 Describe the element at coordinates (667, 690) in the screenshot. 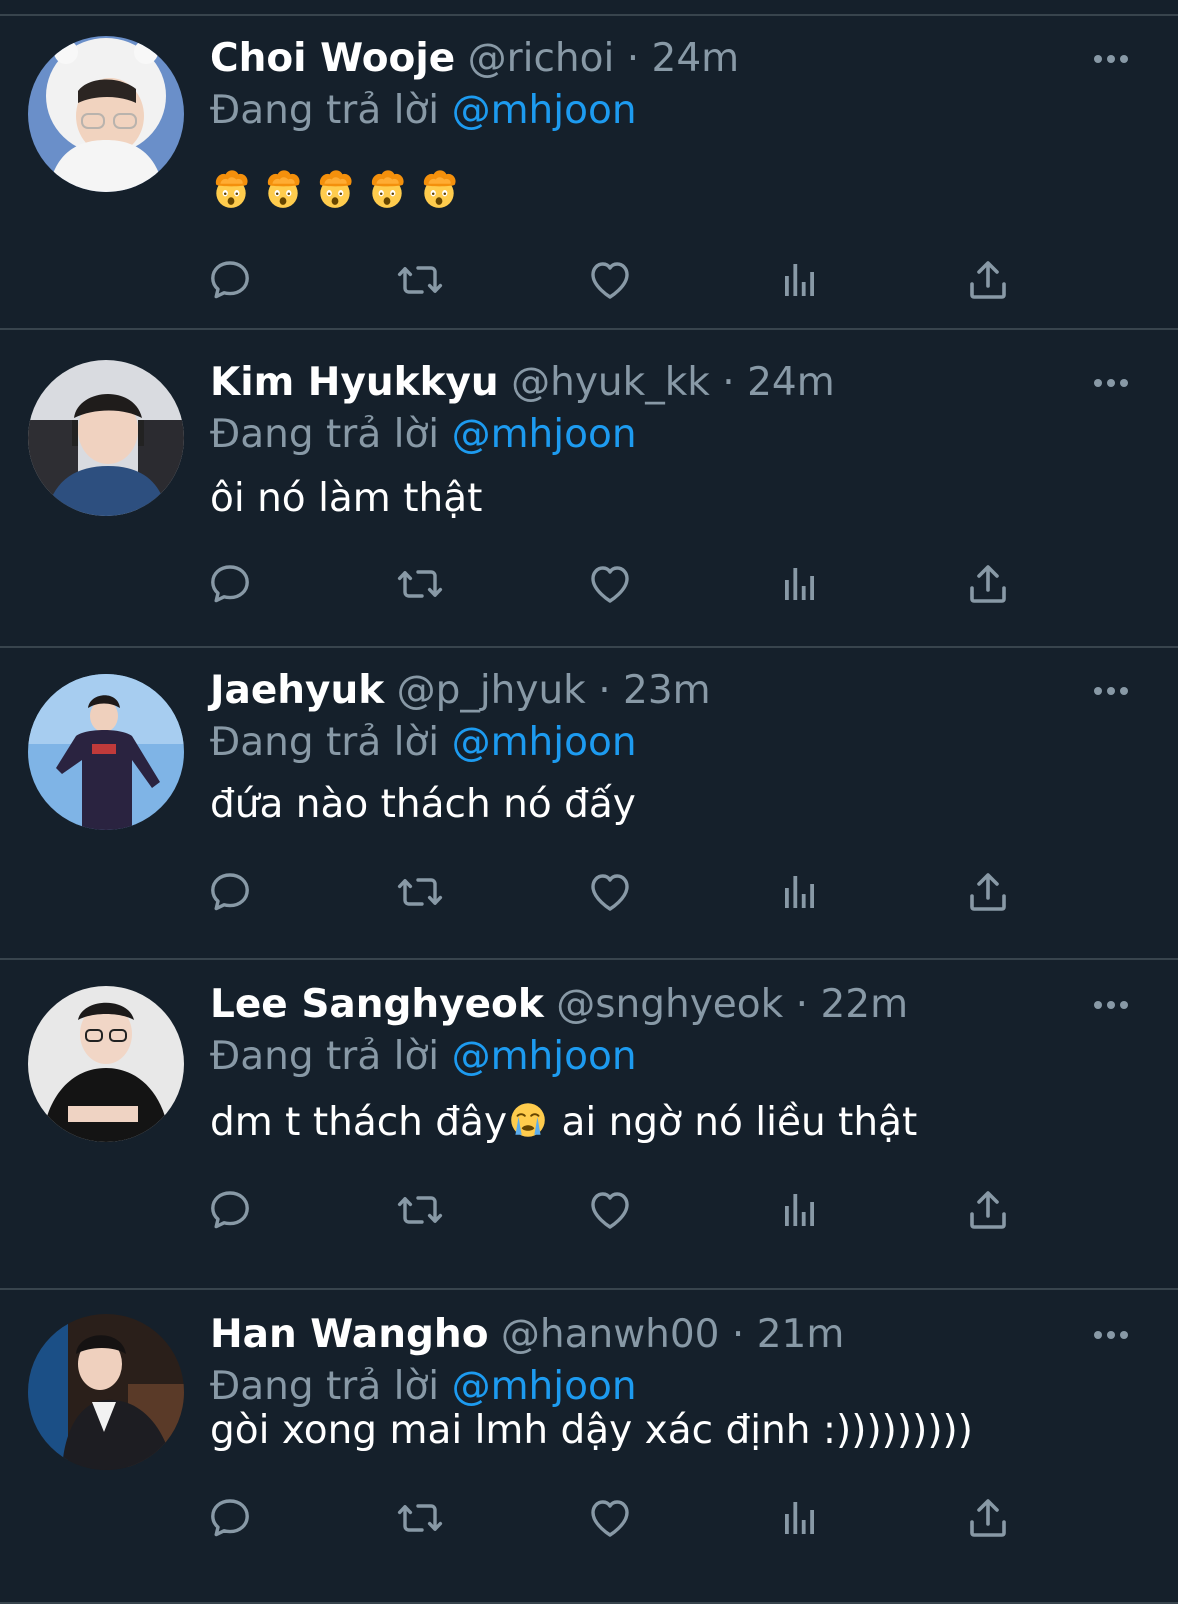

I see `timestamp: 23m` at that location.